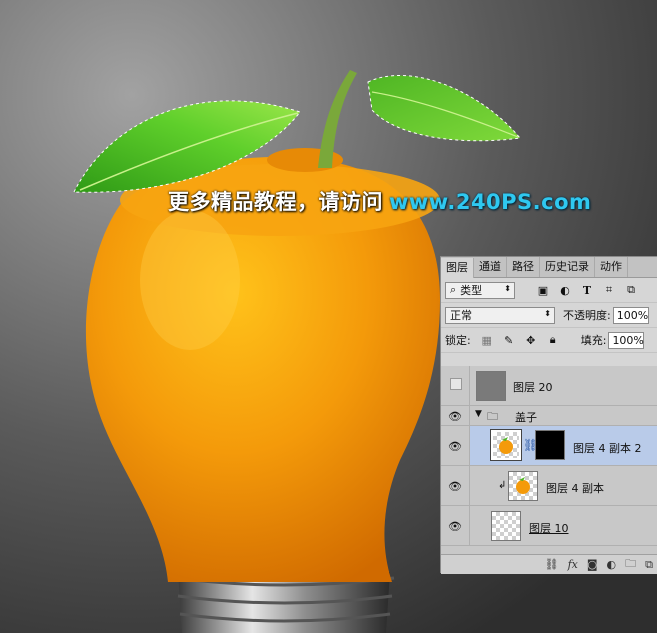  What do you see at coordinates (457, 268) in the screenshot?
I see `tab-layers: 图层` at bounding box center [457, 268].